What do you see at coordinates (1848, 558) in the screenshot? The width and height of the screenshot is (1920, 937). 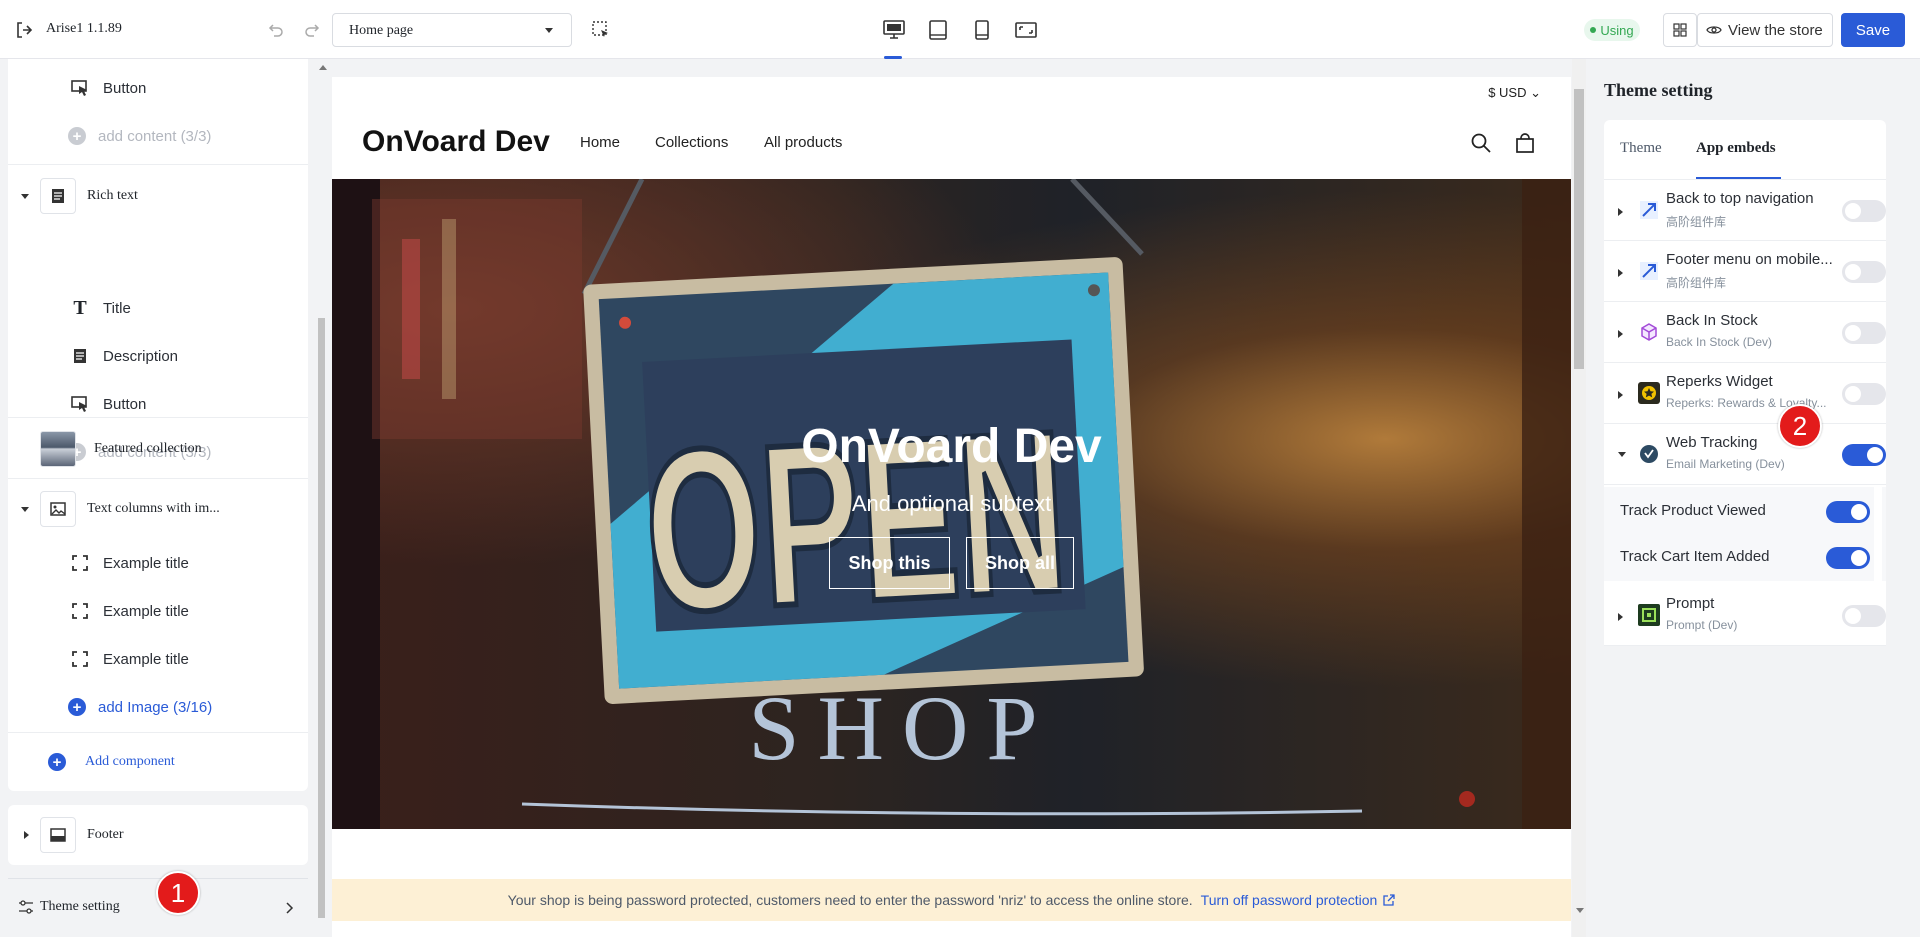 I see `track-cart-item-added-toggle` at bounding box center [1848, 558].